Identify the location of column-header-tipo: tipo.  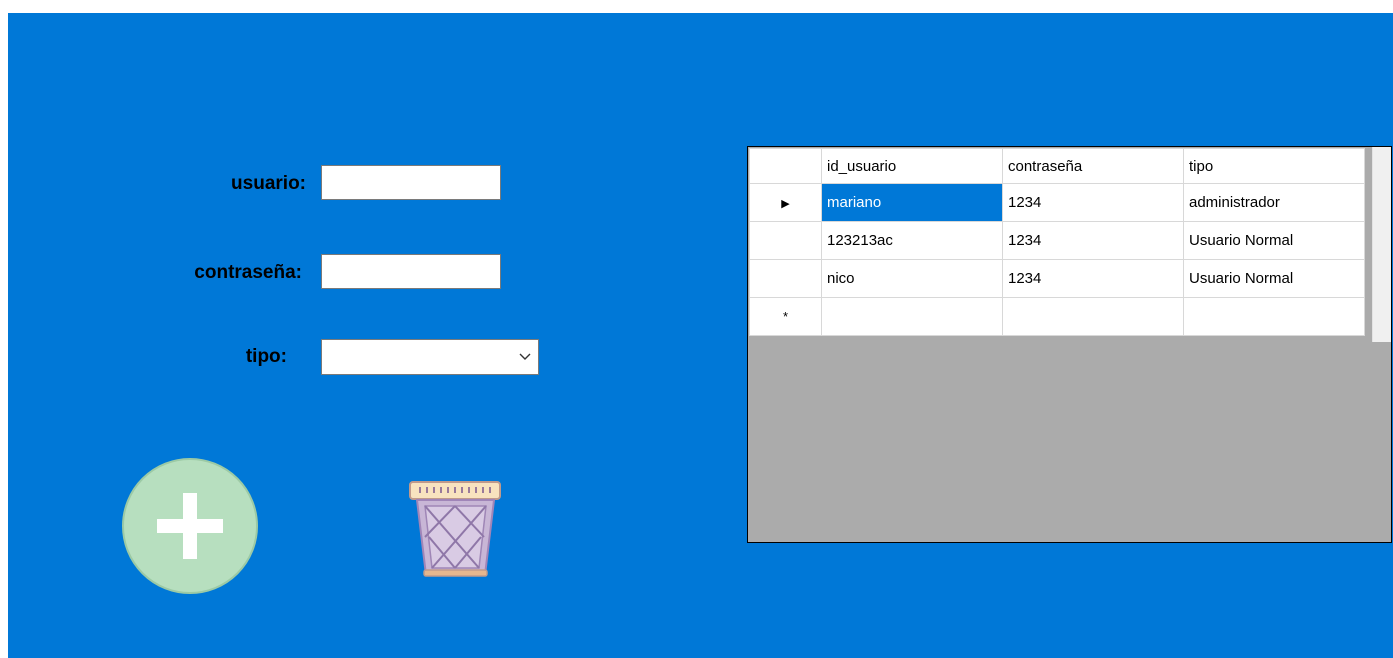
(1274, 166).